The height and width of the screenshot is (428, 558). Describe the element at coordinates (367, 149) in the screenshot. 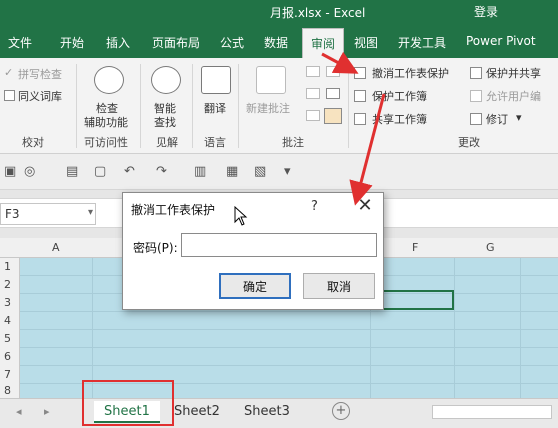

I see `arrow-to-dialog` at that location.